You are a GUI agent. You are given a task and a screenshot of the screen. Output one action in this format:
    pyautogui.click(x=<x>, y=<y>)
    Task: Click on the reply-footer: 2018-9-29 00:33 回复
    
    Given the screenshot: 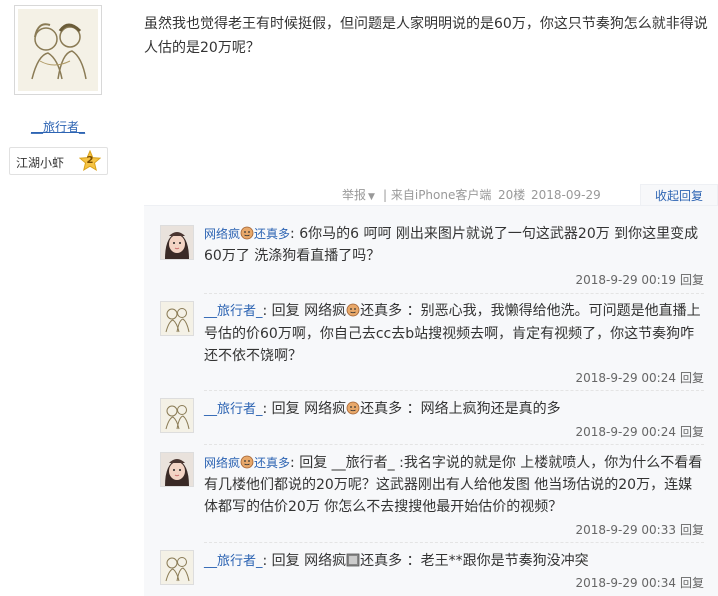 What is the action you would take?
    pyautogui.click(x=639, y=530)
    